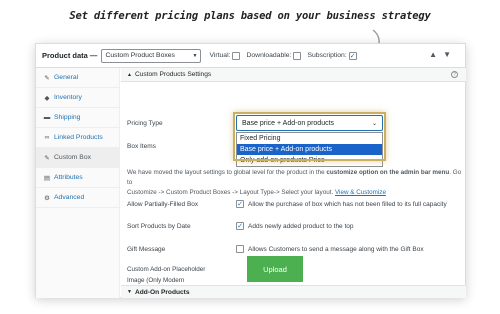 The image size is (500, 314). What do you see at coordinates (68, 177) in the screenshot?
I see `sidebar-item-label: Attributes` at bounding box center [68, 177].